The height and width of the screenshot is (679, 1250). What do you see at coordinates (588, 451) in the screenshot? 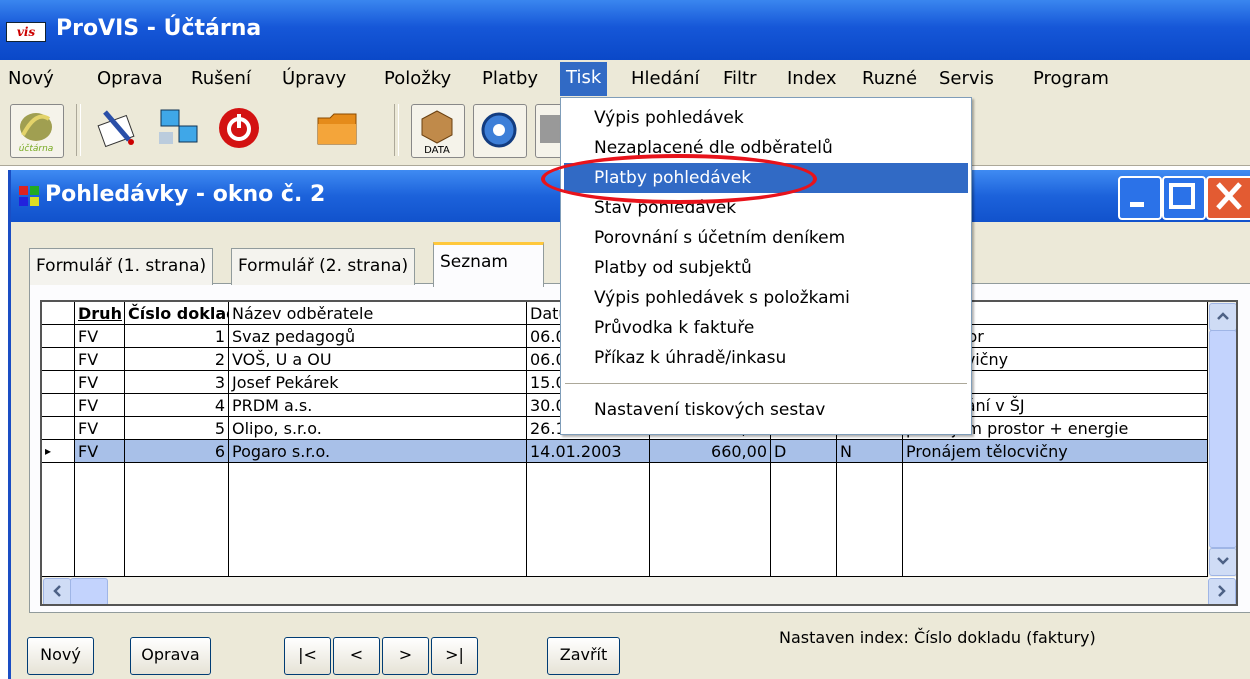
I see `cell-datum: 14.01.2003` at bounding box center [588, 451].